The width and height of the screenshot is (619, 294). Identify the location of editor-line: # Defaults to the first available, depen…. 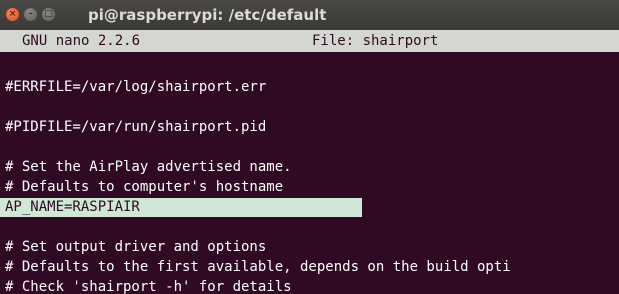
(258, 267).